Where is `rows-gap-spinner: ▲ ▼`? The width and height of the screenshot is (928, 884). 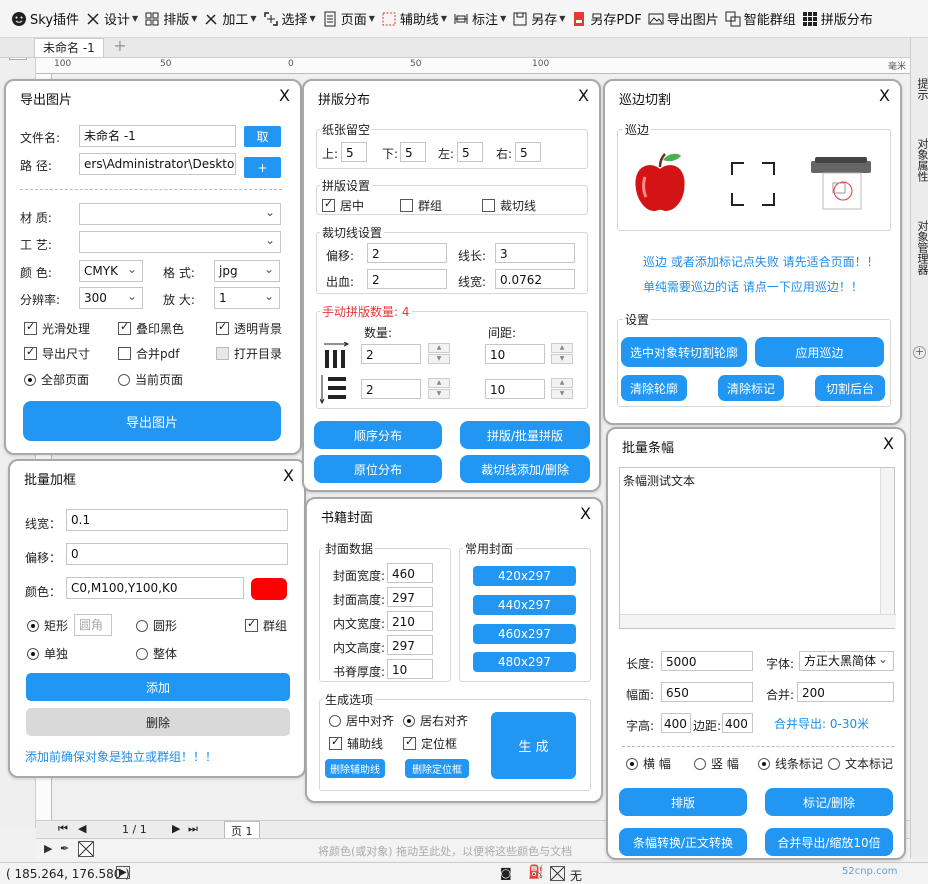 rows-gap-spinner: ▲ ▼ is located at coordinates (562, 389).